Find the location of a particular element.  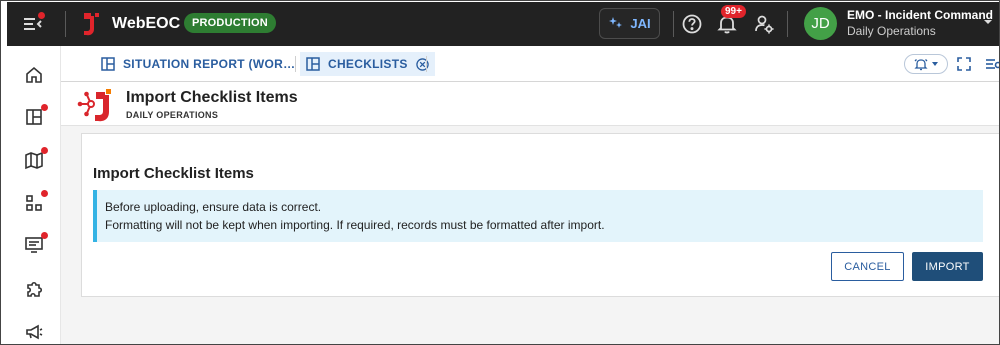

user-name: EMO - Incident Command is located at coordinates (920, 15).